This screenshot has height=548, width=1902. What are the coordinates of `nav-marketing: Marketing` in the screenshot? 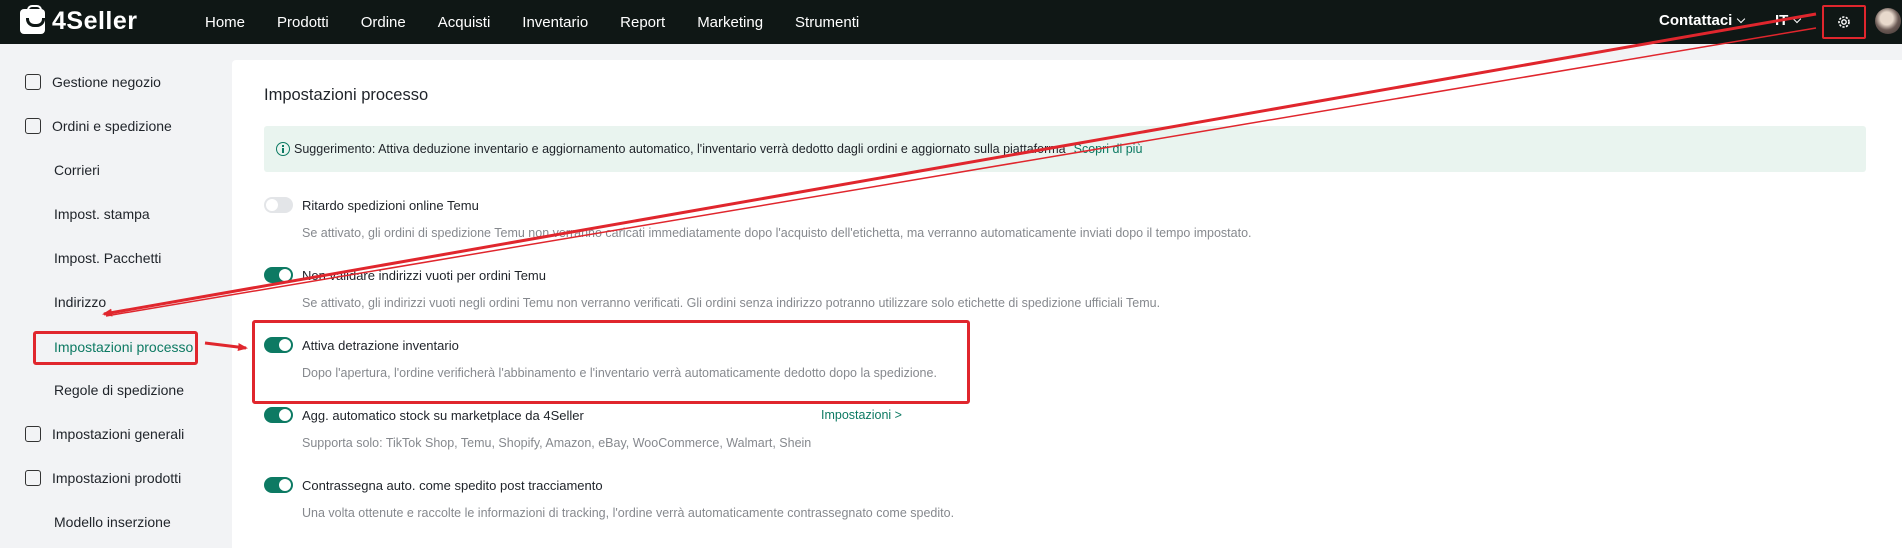 It's located at (730, 22).